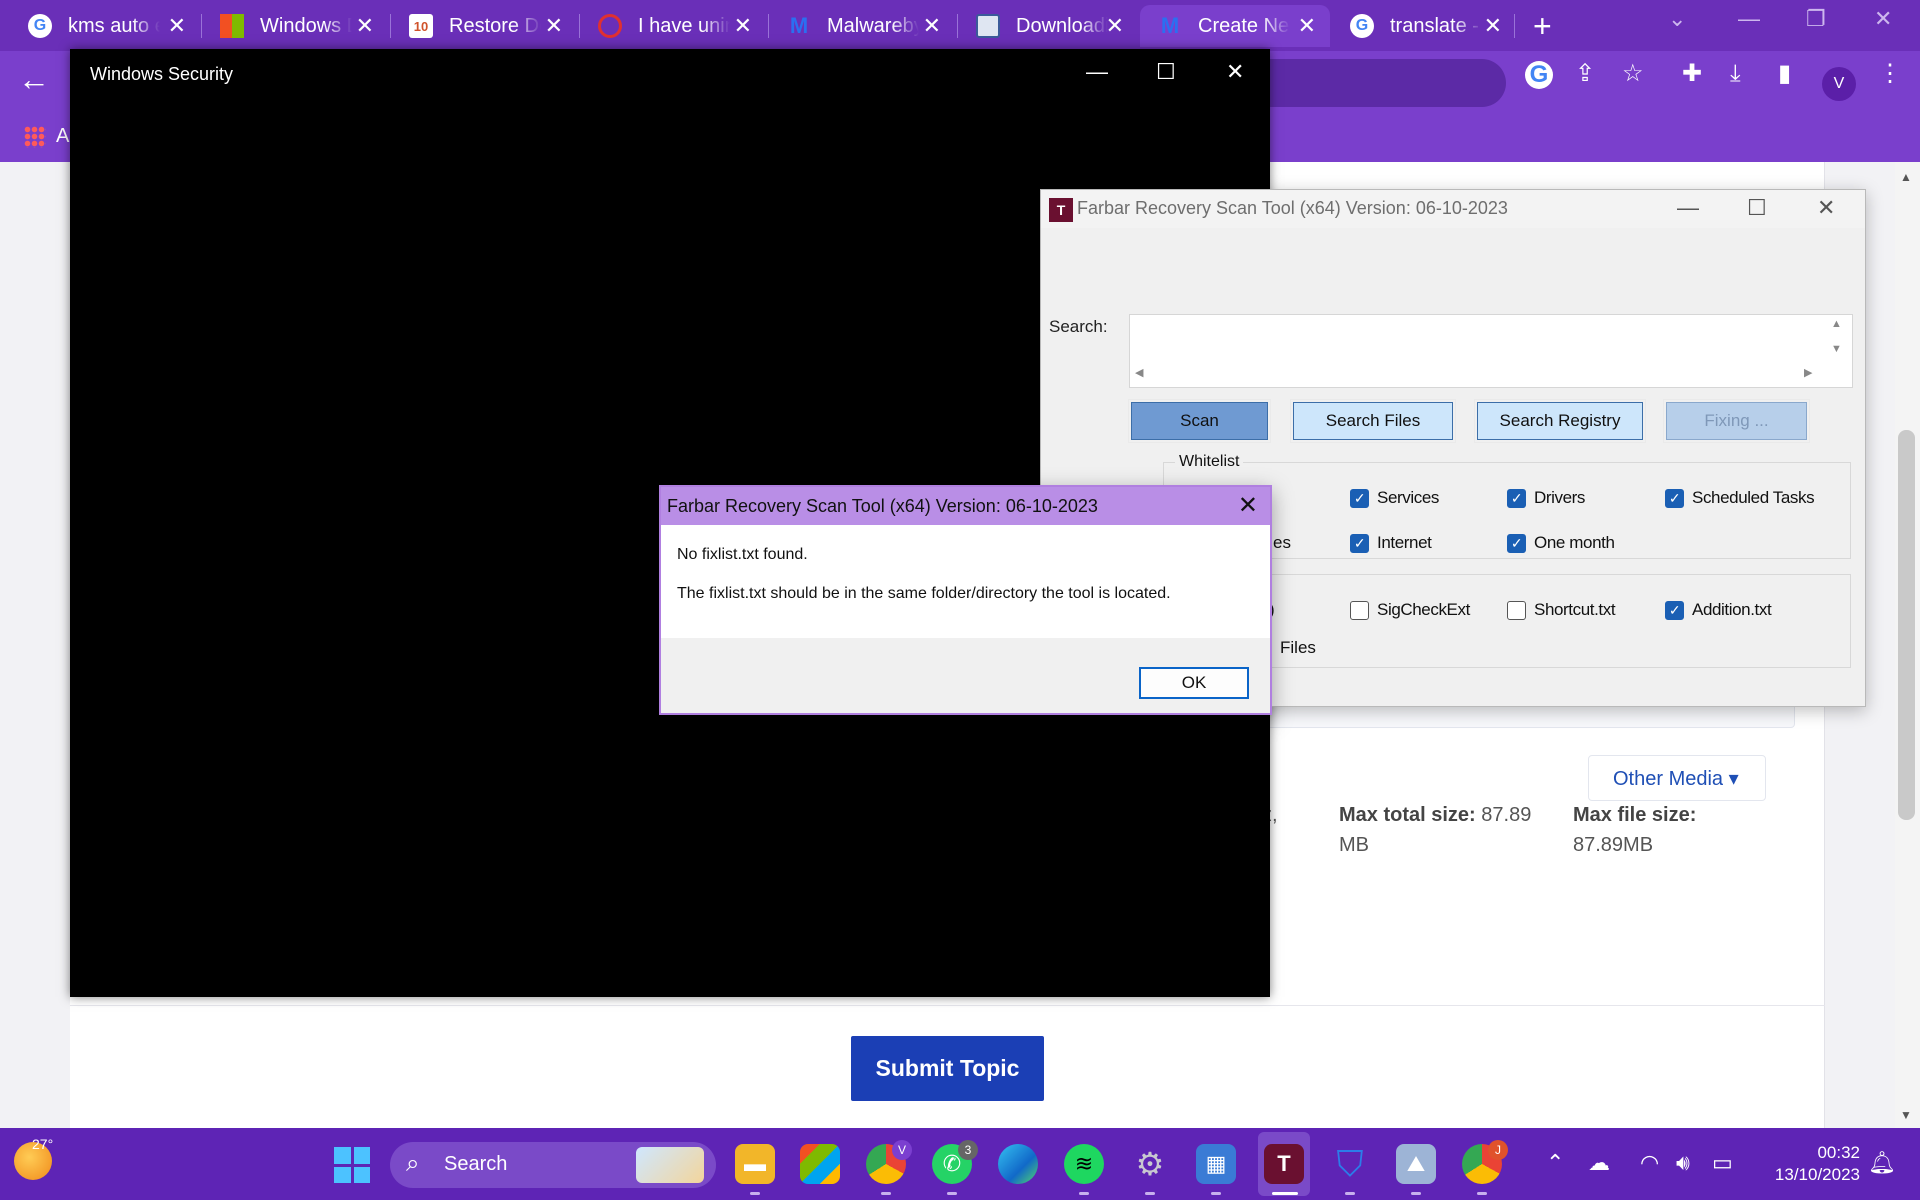 The image size is (1920, 1200). What do you see at coordinates (1740, 498) in the screenshot?
I see `scheduled-tasks-checkbox: ✓ Scheduled Tasks` at bounding box center [1740, 498].